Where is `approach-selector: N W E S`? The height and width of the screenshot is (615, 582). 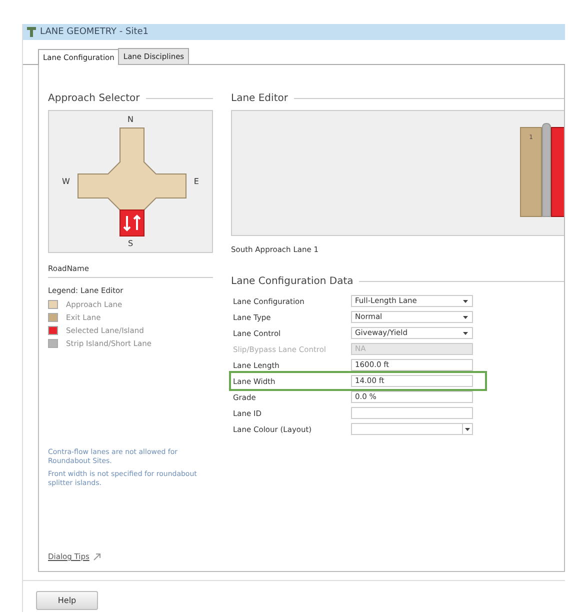 approach-selector: N W E S is located at coordinates (130, 181).